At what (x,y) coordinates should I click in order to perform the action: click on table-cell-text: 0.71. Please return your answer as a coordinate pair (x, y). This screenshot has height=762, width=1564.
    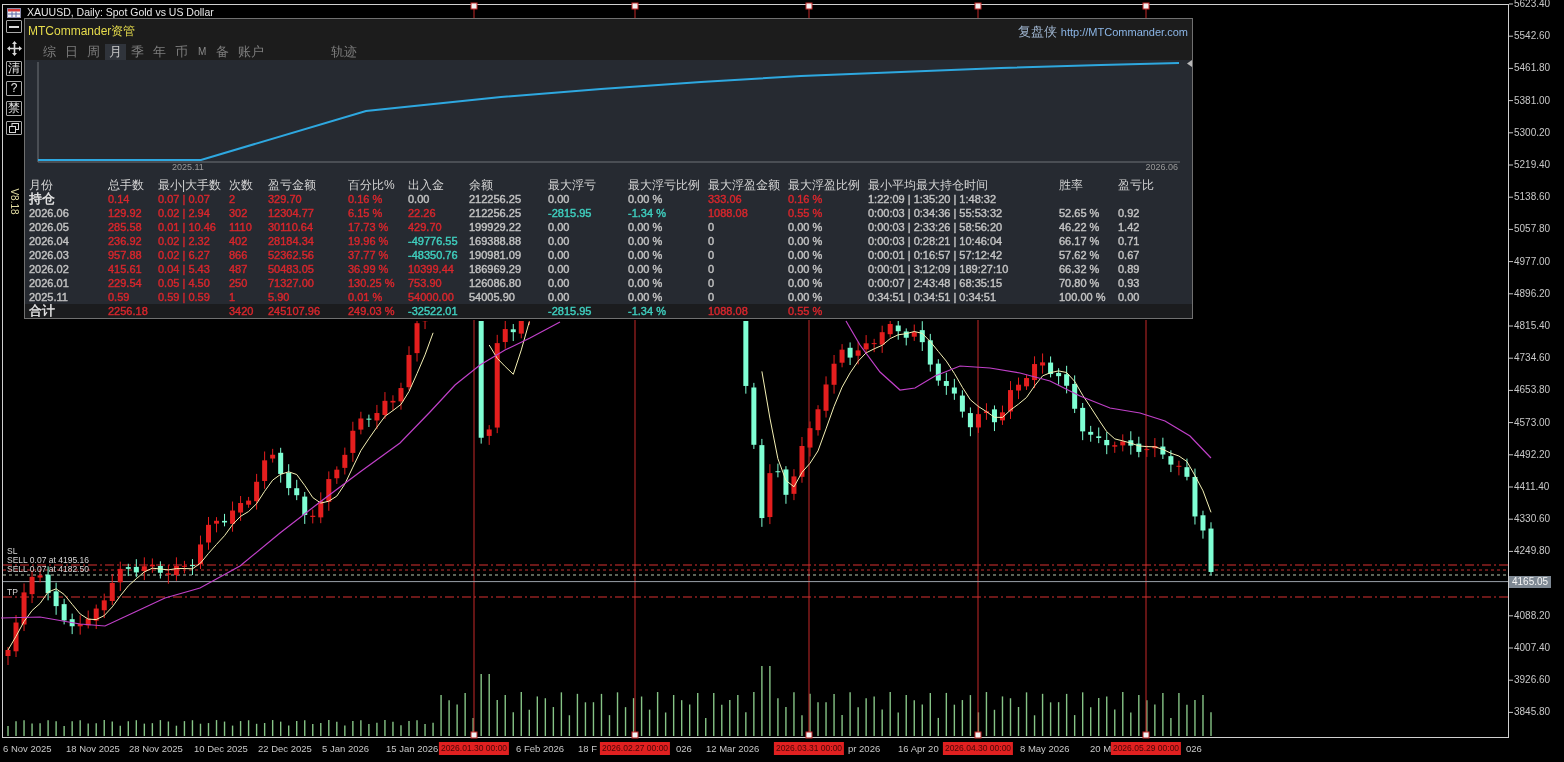
    Looking at the image, I should click on (1129, 241).